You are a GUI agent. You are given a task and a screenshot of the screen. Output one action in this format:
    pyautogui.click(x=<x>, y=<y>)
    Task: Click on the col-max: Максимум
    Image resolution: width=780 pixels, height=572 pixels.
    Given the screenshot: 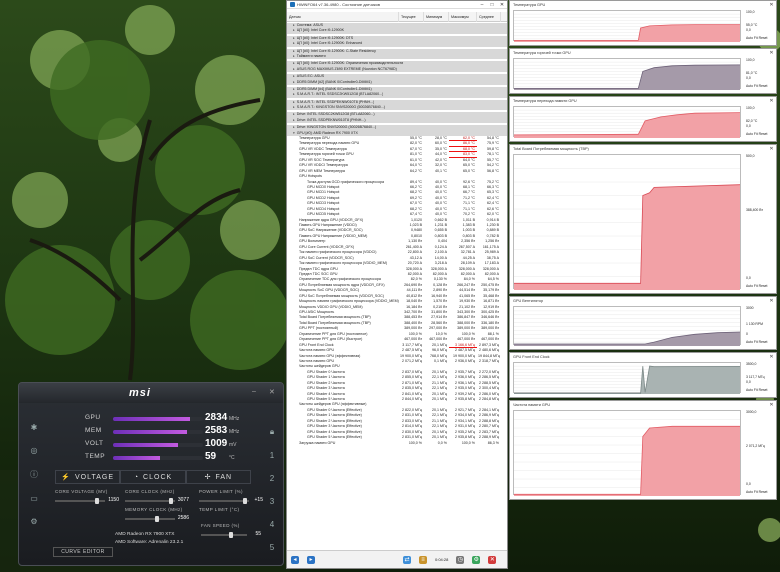 What is the action you would take?
    pyautogui.click(x=463, y=17)
    